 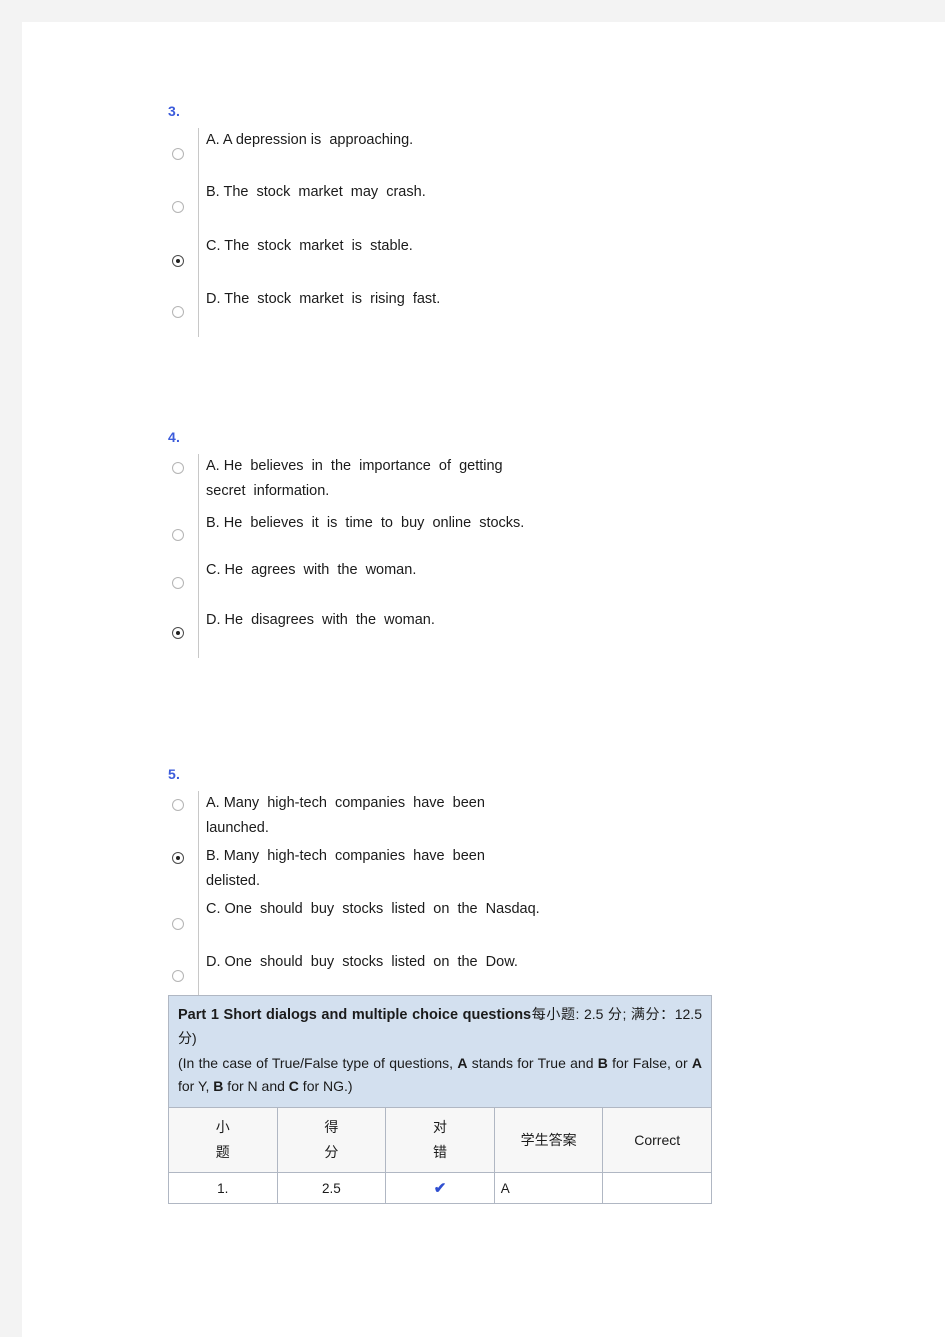 What do you see at coordinates (439, 1127) in the screenshot?
I see `column-header-correctness-line1: 对` at bounding box center [439, 1127].